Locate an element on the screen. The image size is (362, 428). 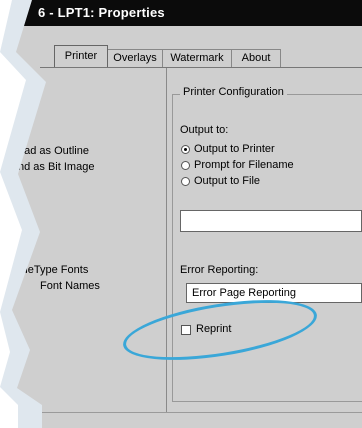
printer-configuration-title: Printer Configuration is located at coordinates (233, 92).